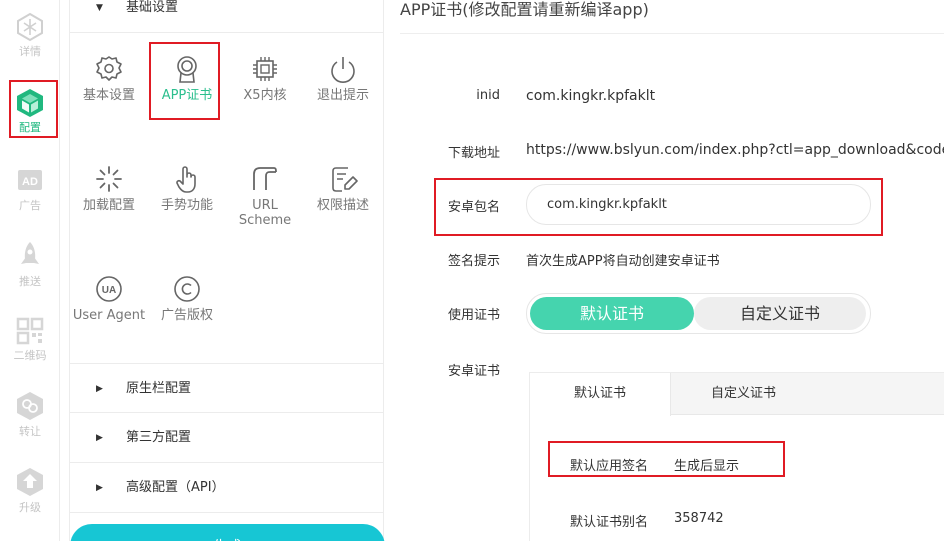  Describe the element at coordinates (33, 109) in the screenshot. I see `highlight-box-config` at that location.